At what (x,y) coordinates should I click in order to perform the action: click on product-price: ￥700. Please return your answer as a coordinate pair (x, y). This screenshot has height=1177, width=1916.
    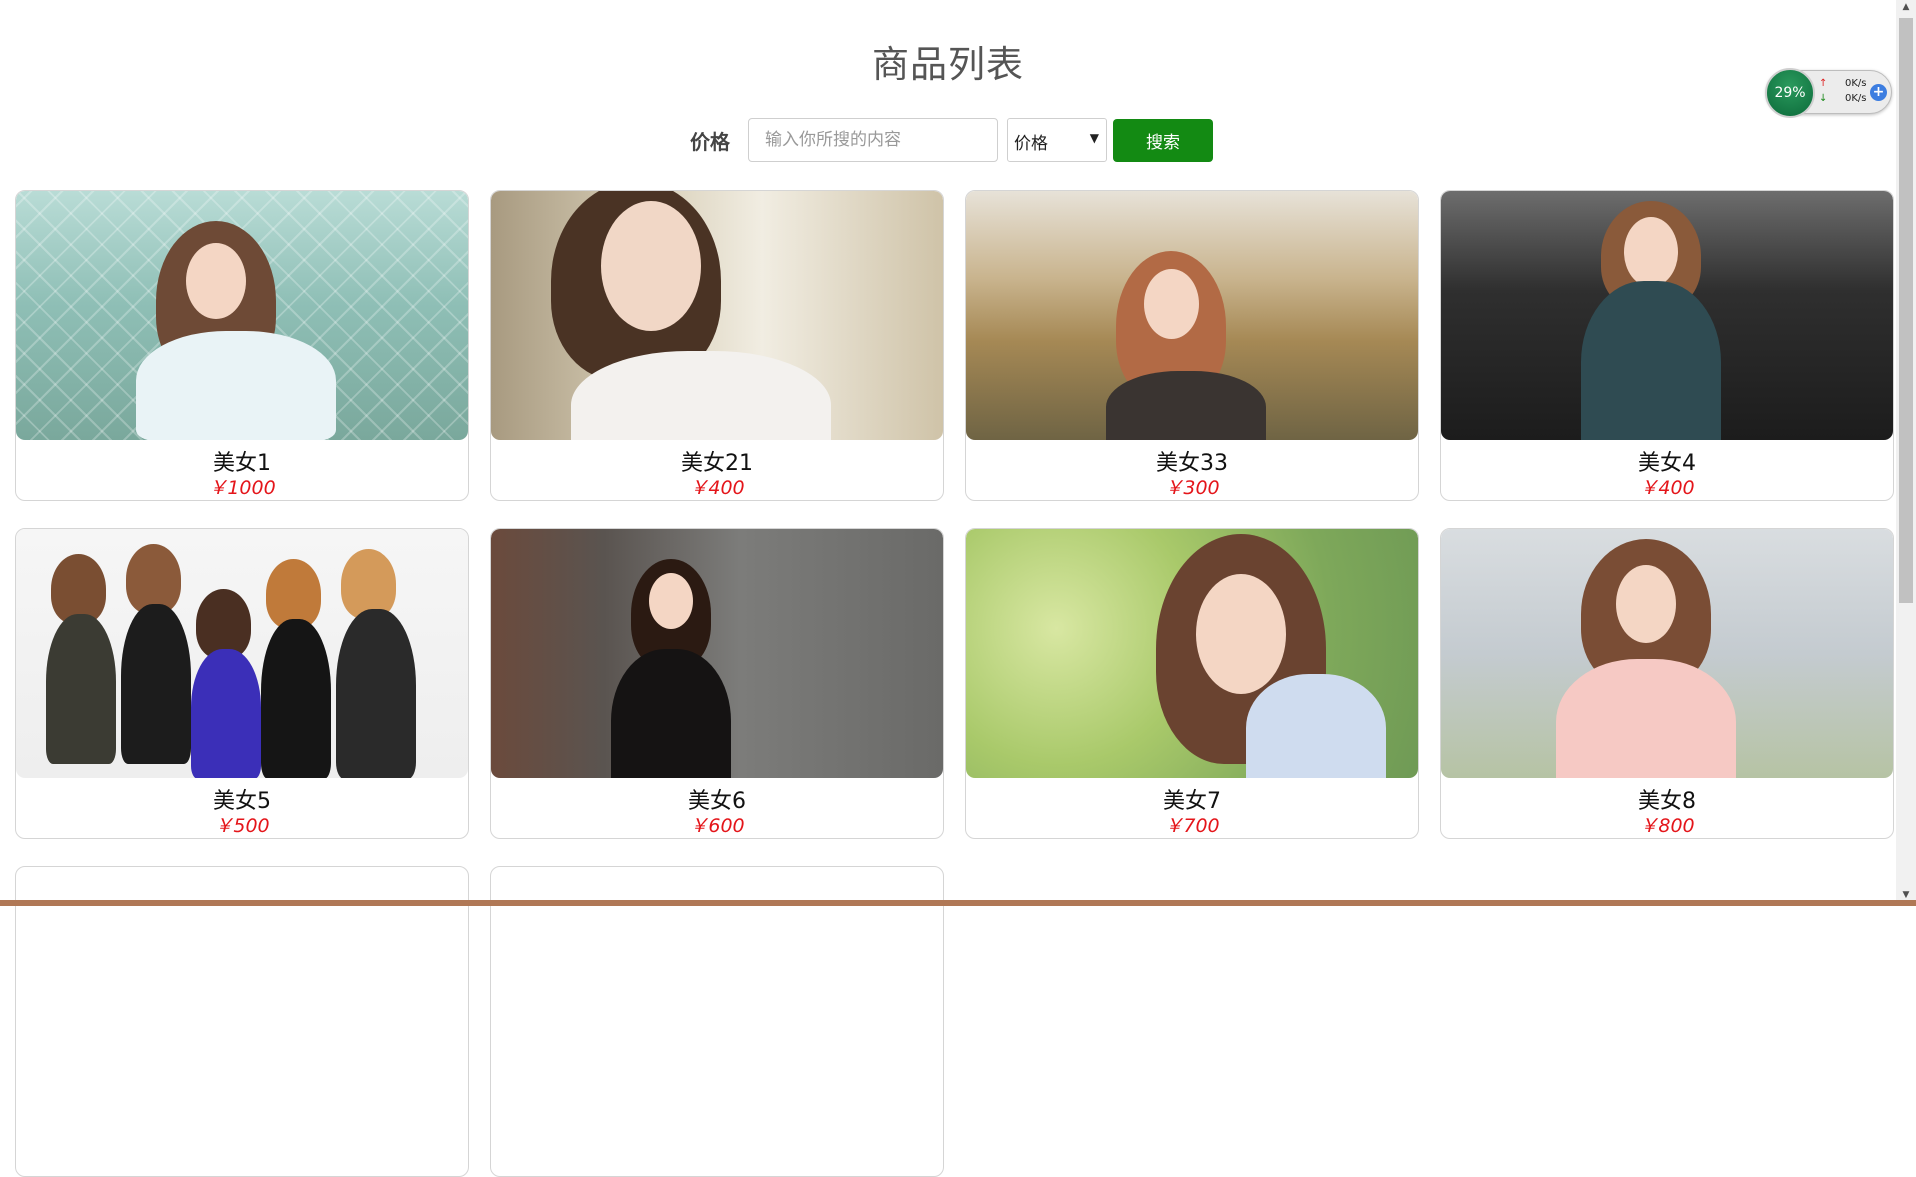
    Looking at the image, I should click on (1192, 826).